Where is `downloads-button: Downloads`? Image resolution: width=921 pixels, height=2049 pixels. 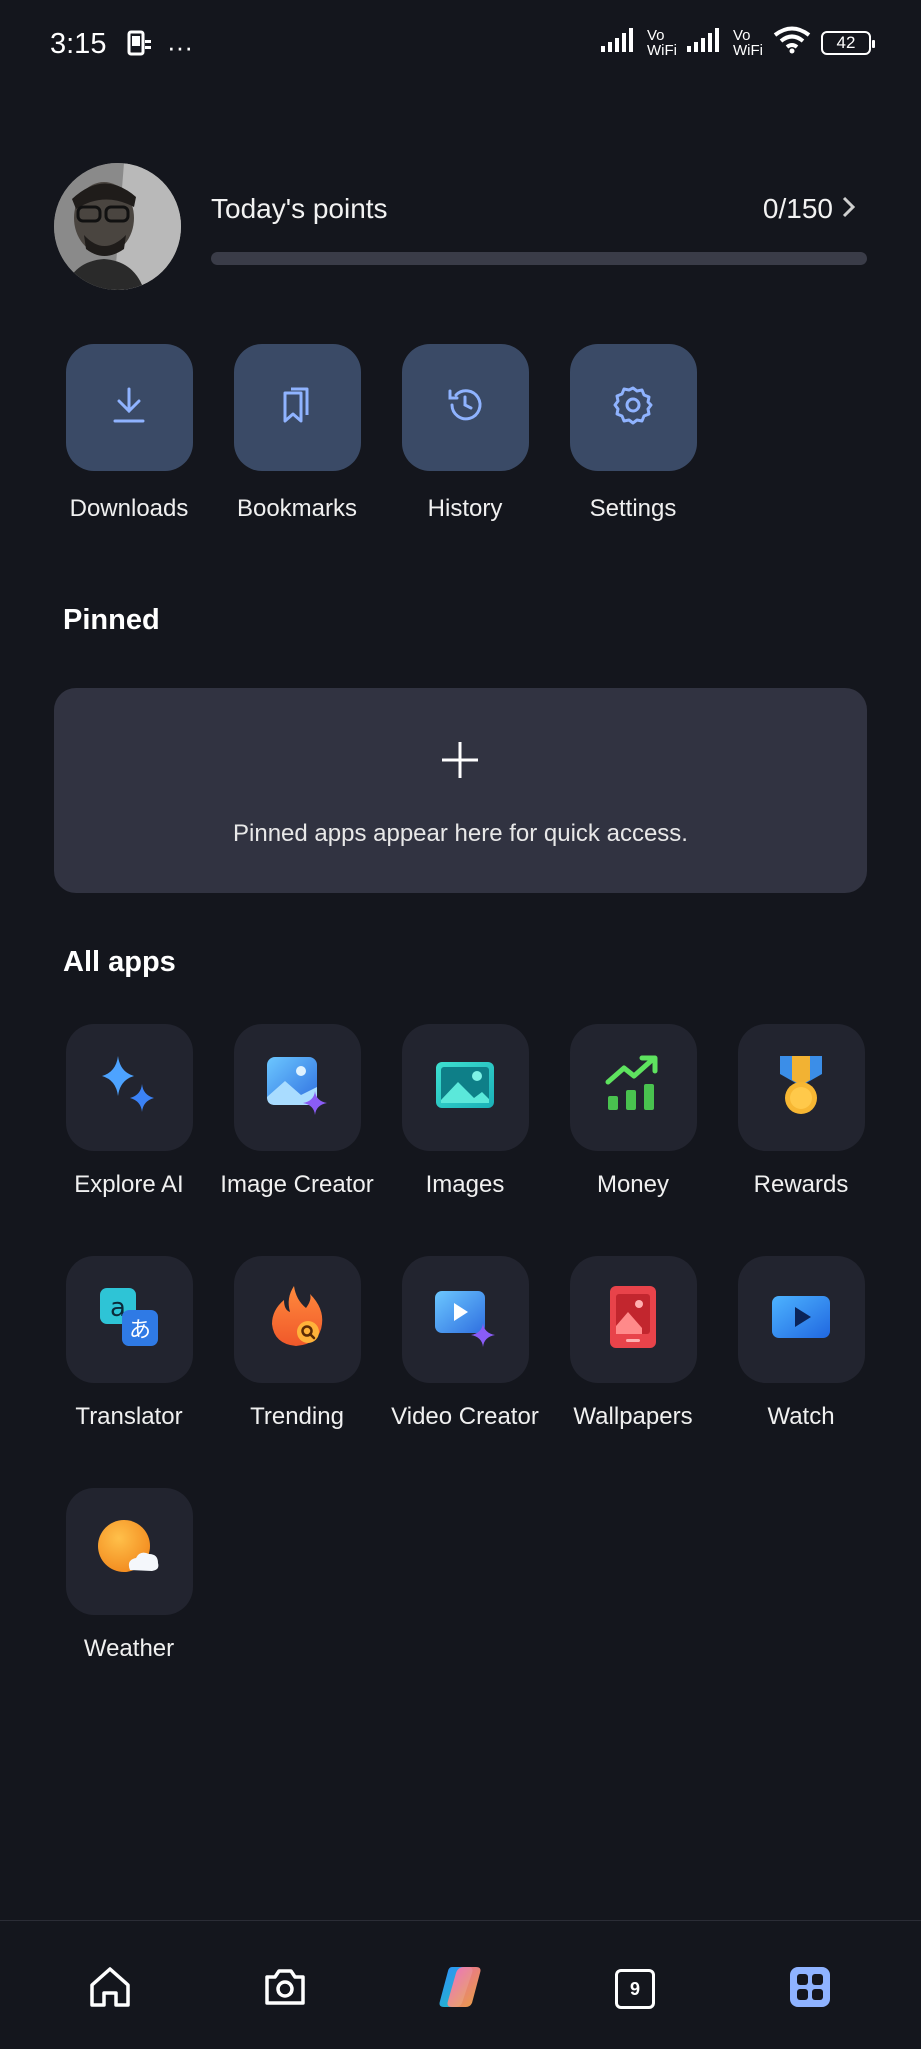 downloads-button: Downloads is located at coordinates (129, 433).